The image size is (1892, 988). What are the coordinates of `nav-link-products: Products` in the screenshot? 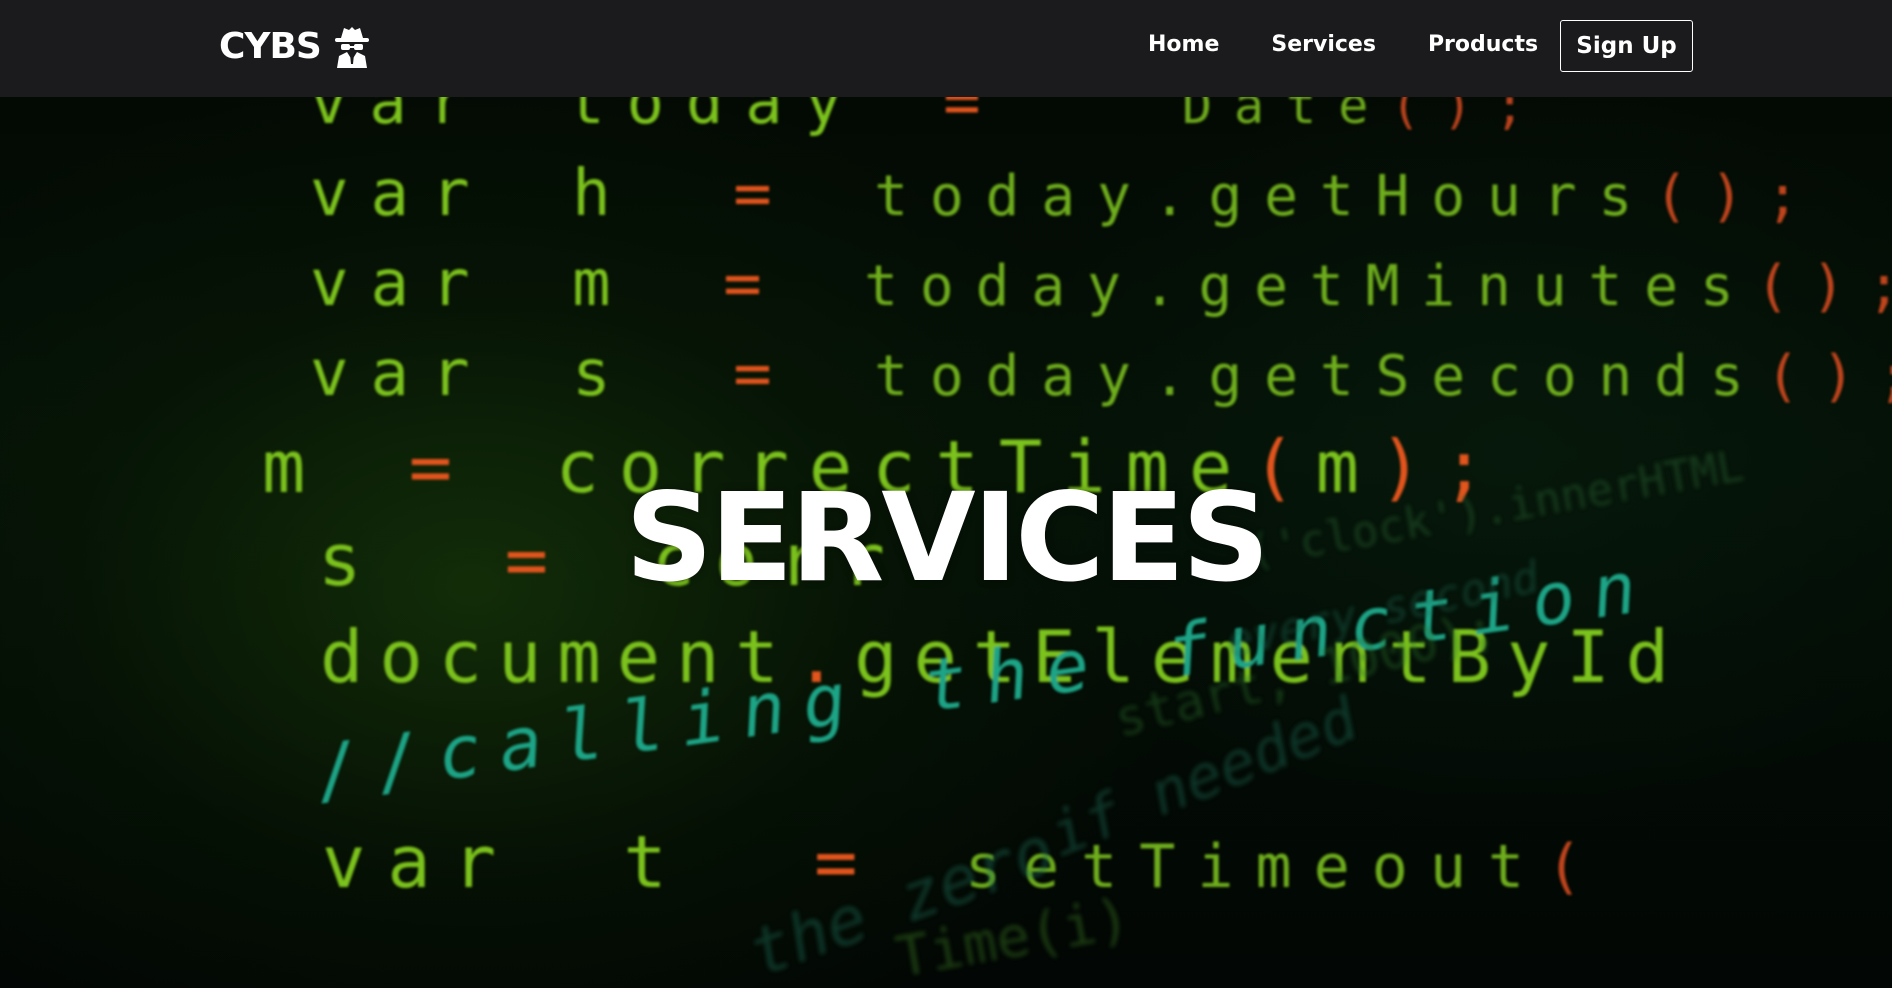 It's located at (1483, 44).